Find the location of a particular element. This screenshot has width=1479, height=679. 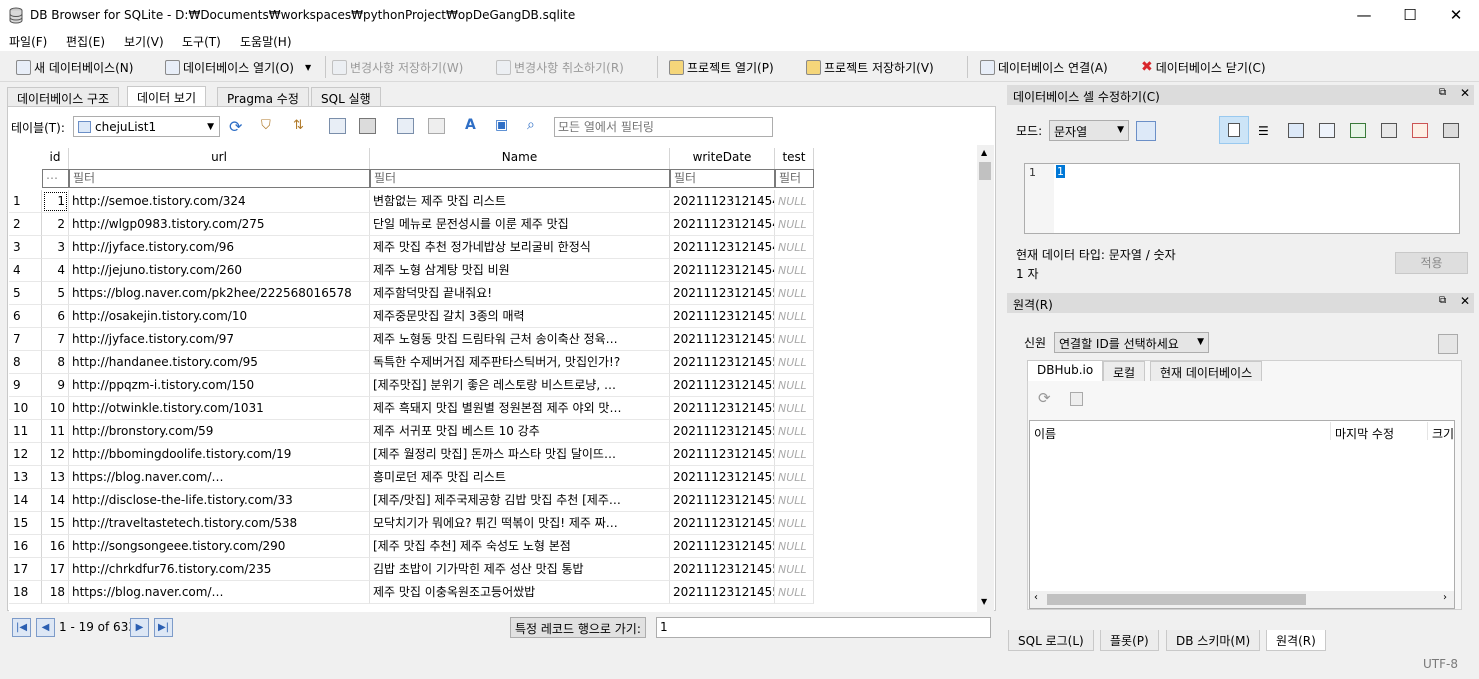

scroll-thumb is located at coordinates (1176, 599).